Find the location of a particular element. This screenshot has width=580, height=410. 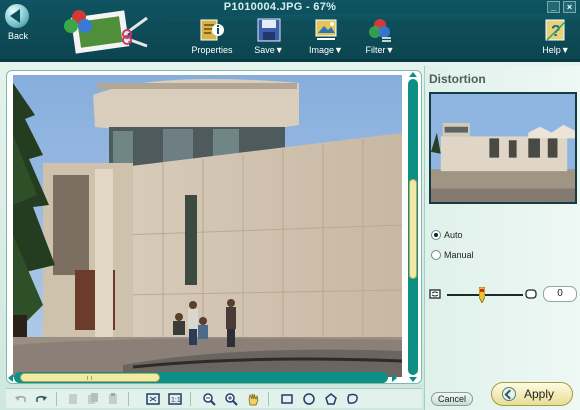

cut-icon is located at coordinates (73, 399).